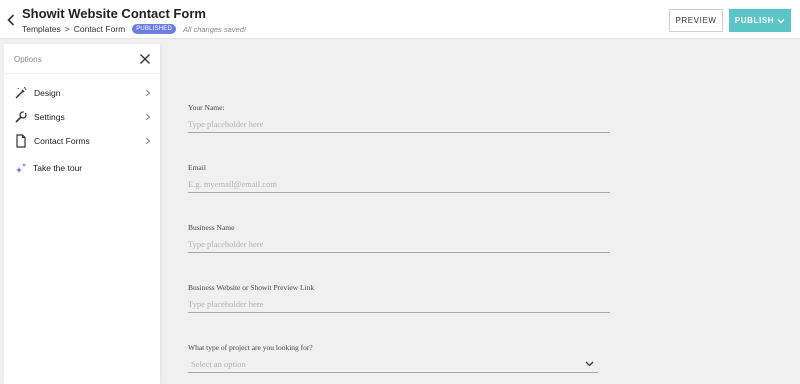 This screenshot has width=800, height=384. What do you see at coordinates (399, 304) in the screenshot?
I see `business-website-input: Type placeholder here` at bounding box center [399, 304].